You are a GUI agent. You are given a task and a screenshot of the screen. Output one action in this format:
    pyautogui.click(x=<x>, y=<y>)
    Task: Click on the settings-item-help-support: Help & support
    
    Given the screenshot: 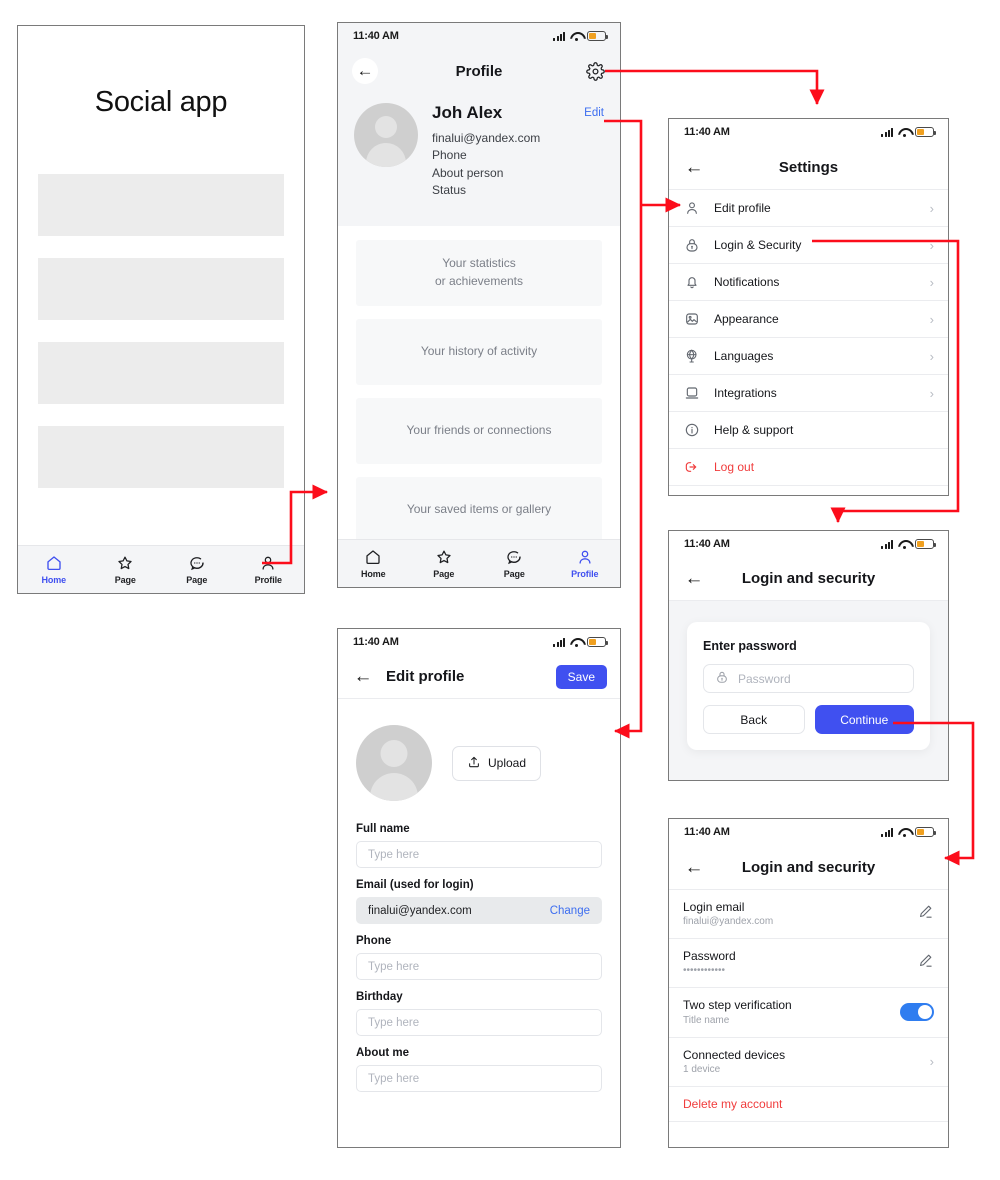 What is the action you would take?
    pyautogui.click(x=808, y=430)
    